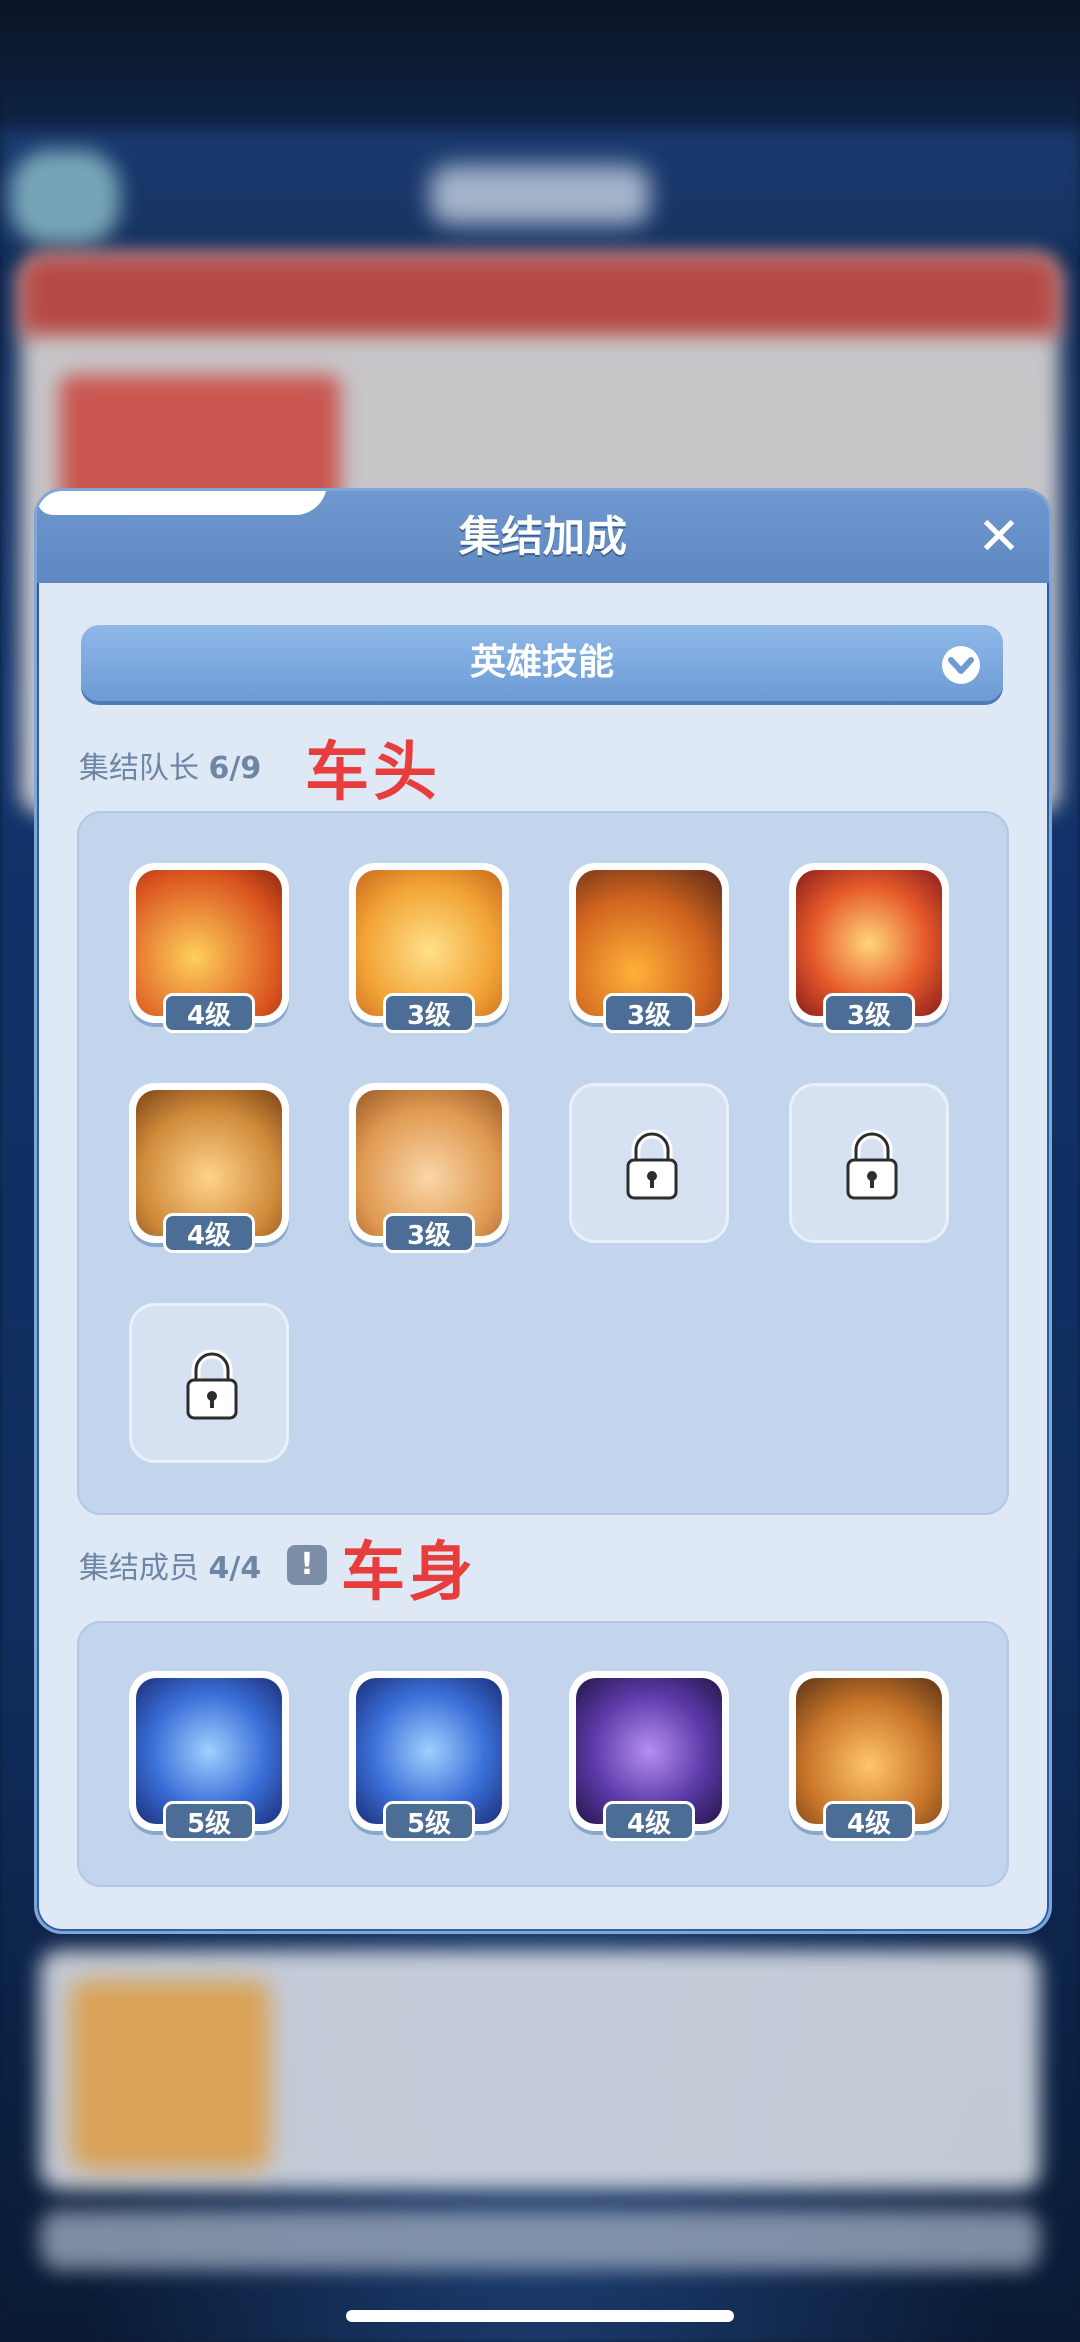  Describe the element at coordinates (543, 1754) in the screenshot. I see `member-skills-panel: 5级 5级 4级 4级` at that location.